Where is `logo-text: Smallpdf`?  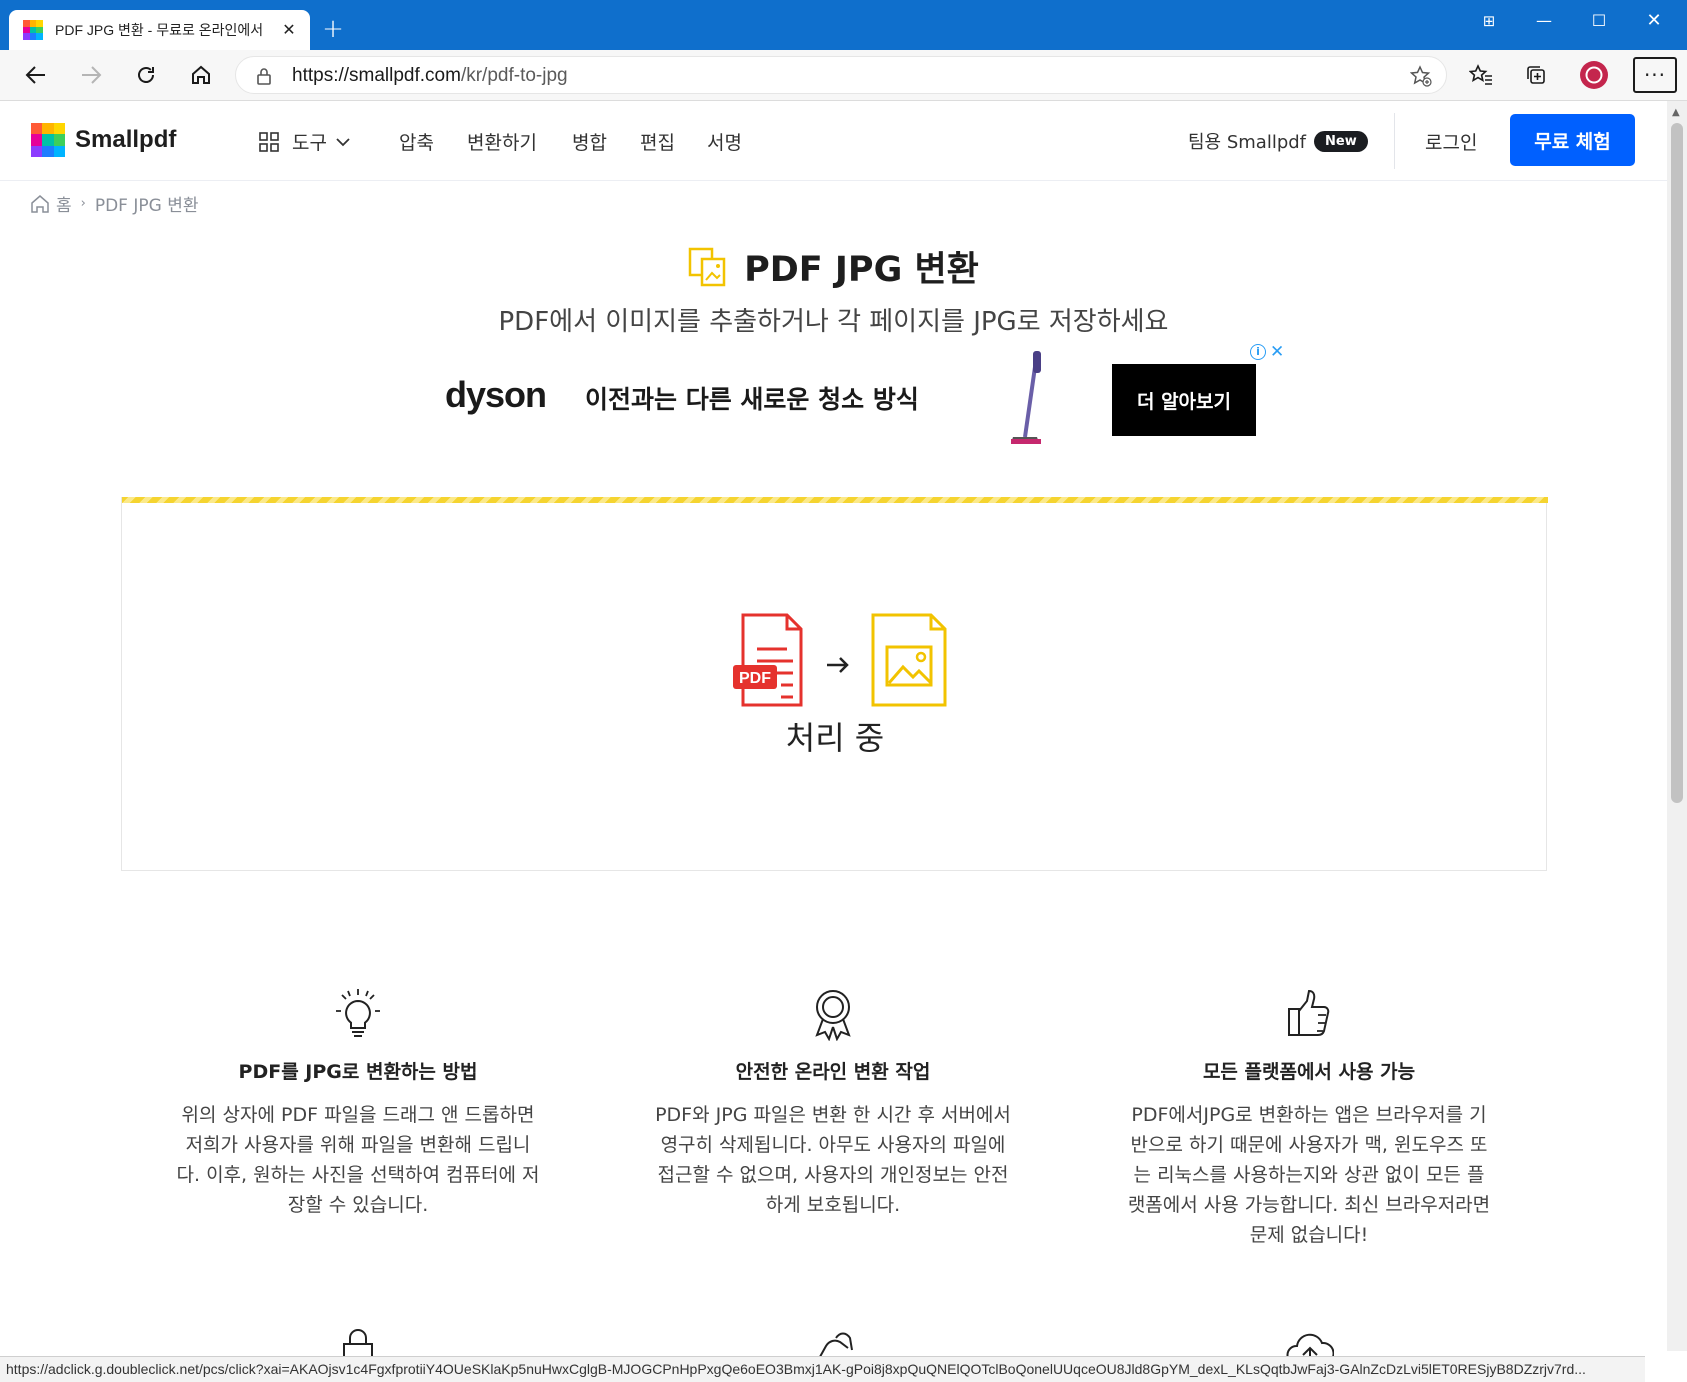 logo-text: Smallpdf is located at coordinates (126, 139).